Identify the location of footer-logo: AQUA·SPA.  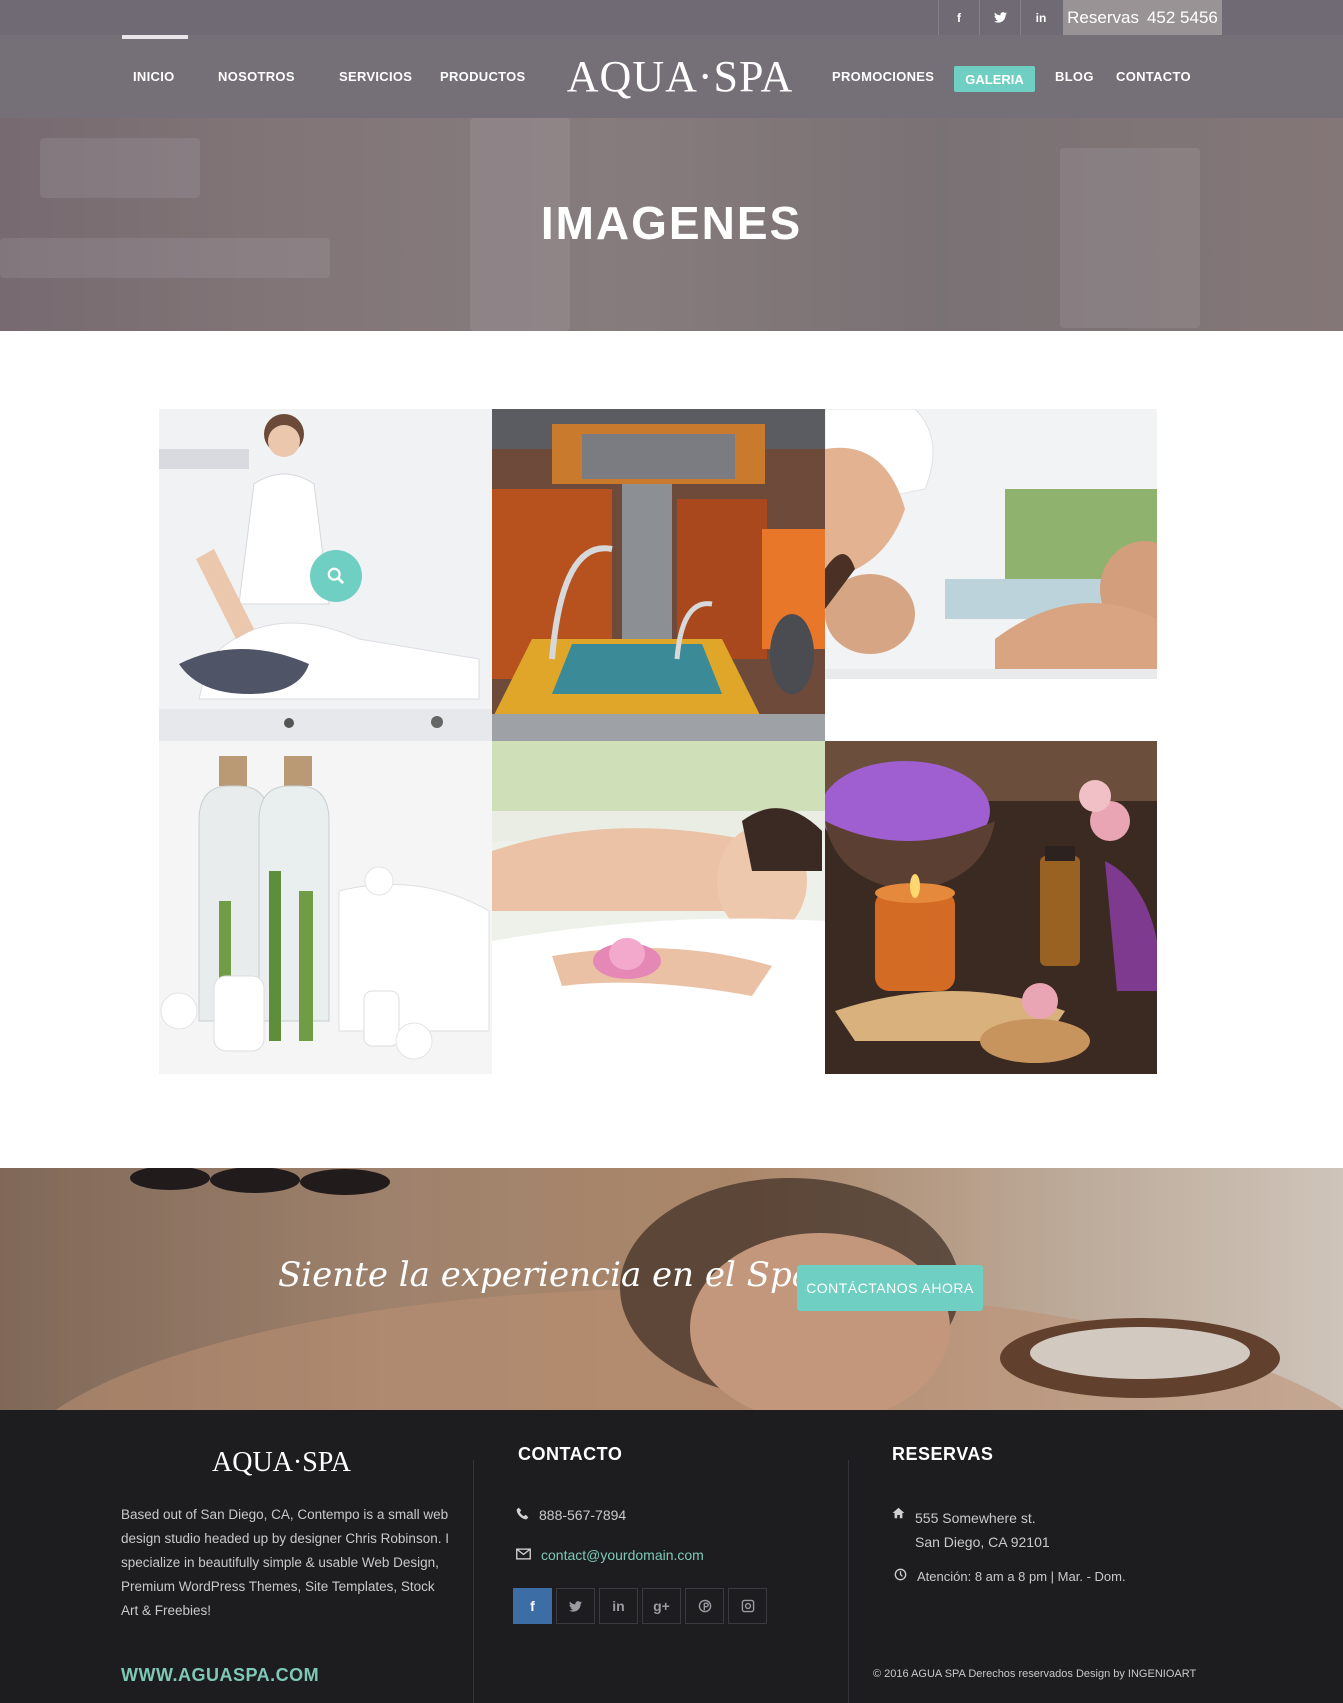
(281, 1463).